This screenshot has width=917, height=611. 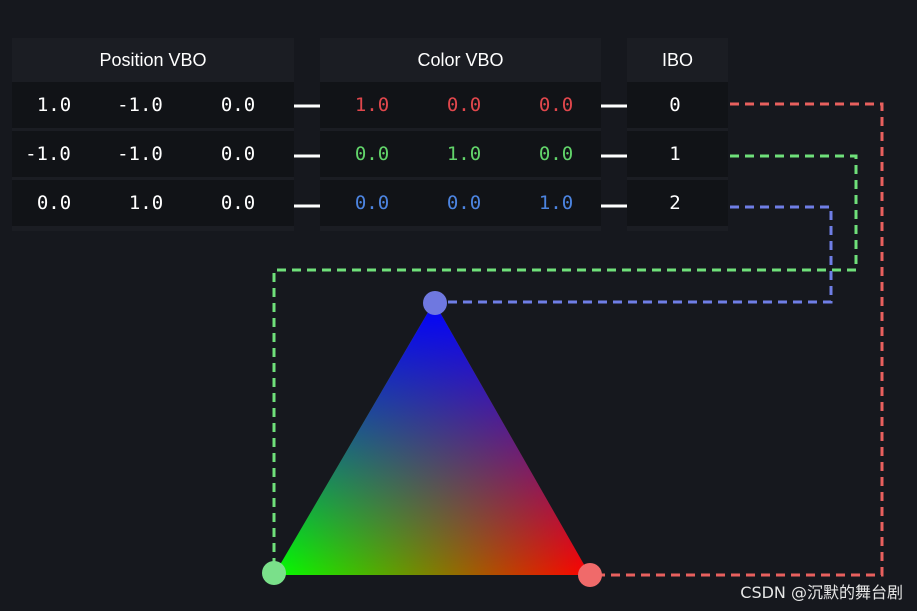 I want to click on vertex-bottom-left, so click(x=274, y=573).